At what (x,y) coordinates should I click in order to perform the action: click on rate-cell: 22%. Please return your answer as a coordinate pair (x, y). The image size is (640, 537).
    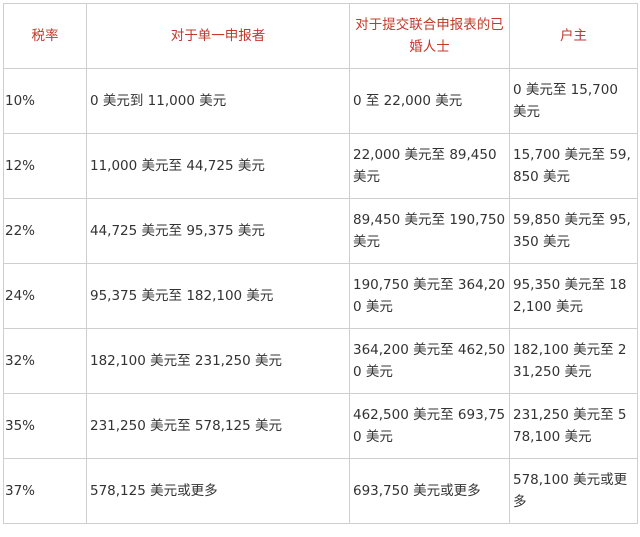
    Looking at the image, I should click on (45, 231).